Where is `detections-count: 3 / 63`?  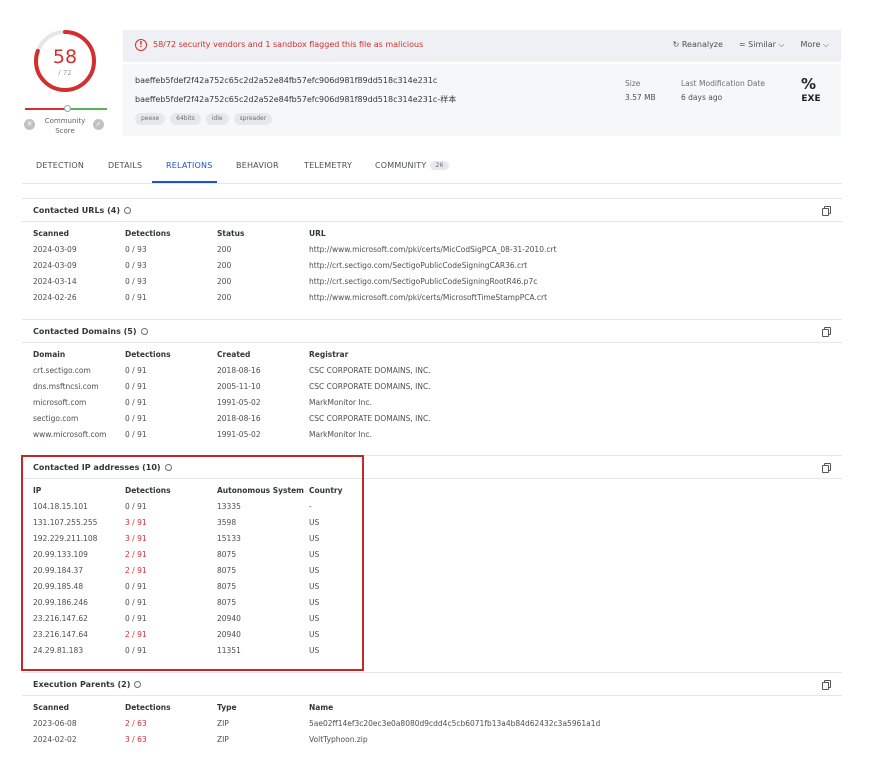 detections-count: 3 / 63 is located at coordinates (136, 739).